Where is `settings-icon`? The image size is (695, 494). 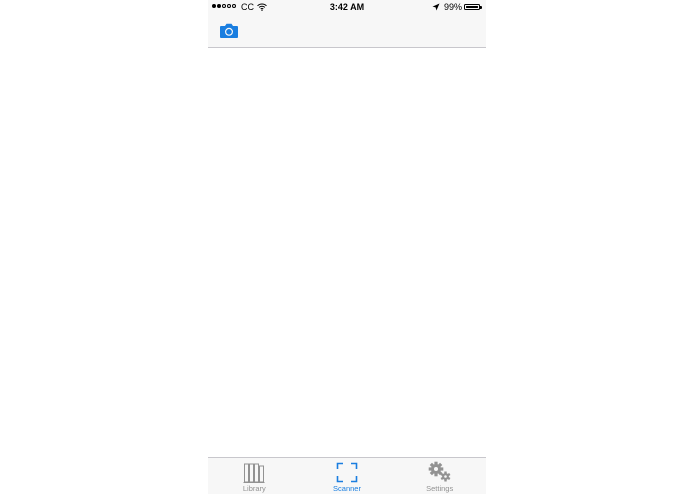
settings-icon is located at coordinates (440, 472).